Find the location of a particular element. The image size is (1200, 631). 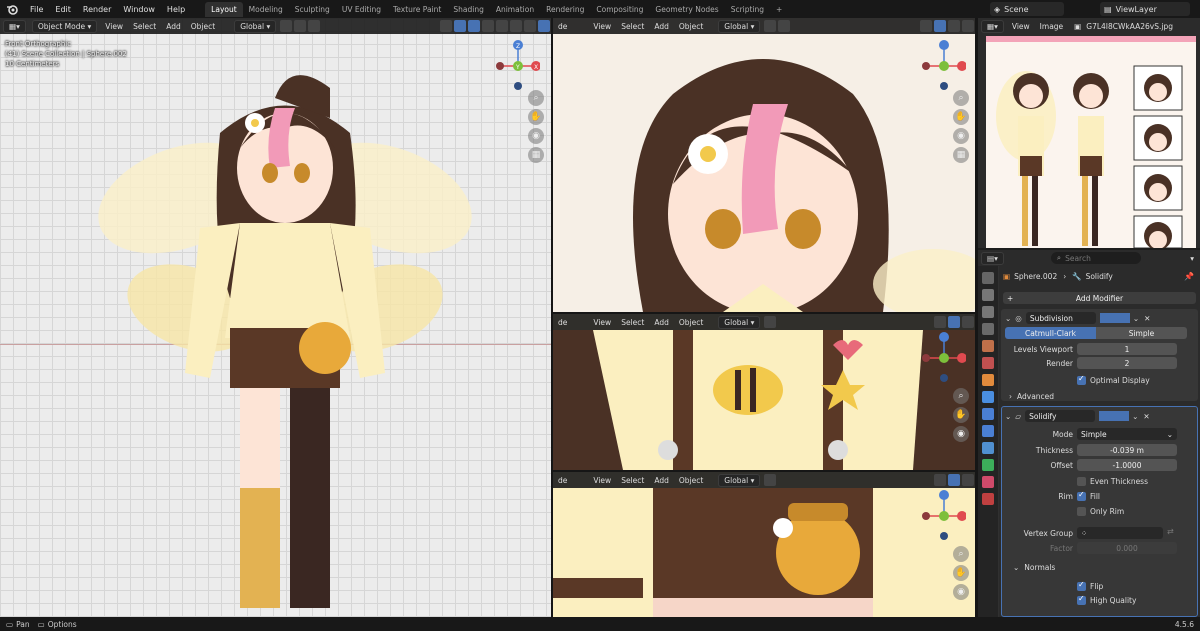

close-icon: ✕ is located at coordinates (1146, 416).